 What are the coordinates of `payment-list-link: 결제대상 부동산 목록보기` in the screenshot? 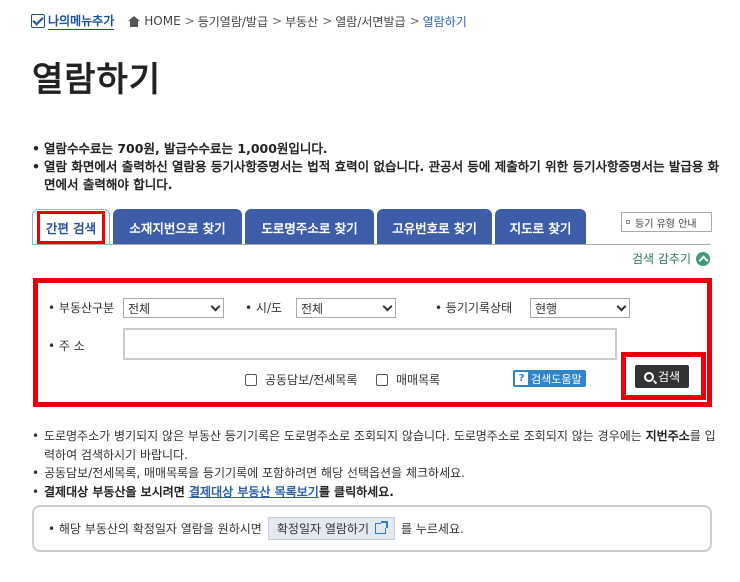 It's located at (254, 492).